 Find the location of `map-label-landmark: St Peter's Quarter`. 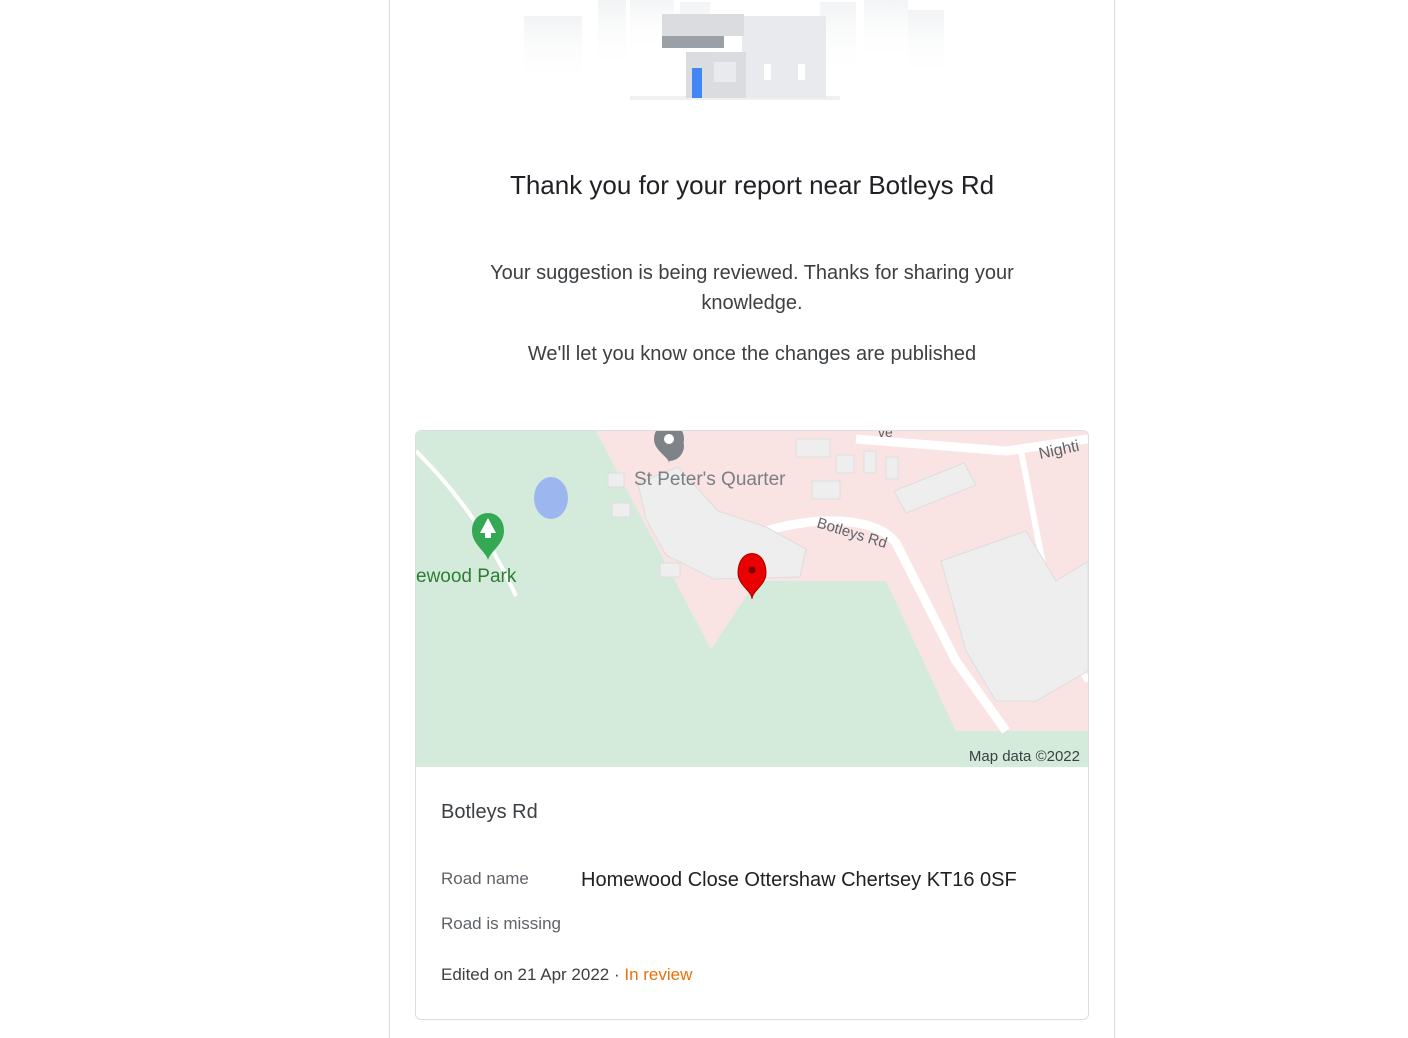

map-label-landmark: St Peter's Quarter is located at coordinates (710, 479).